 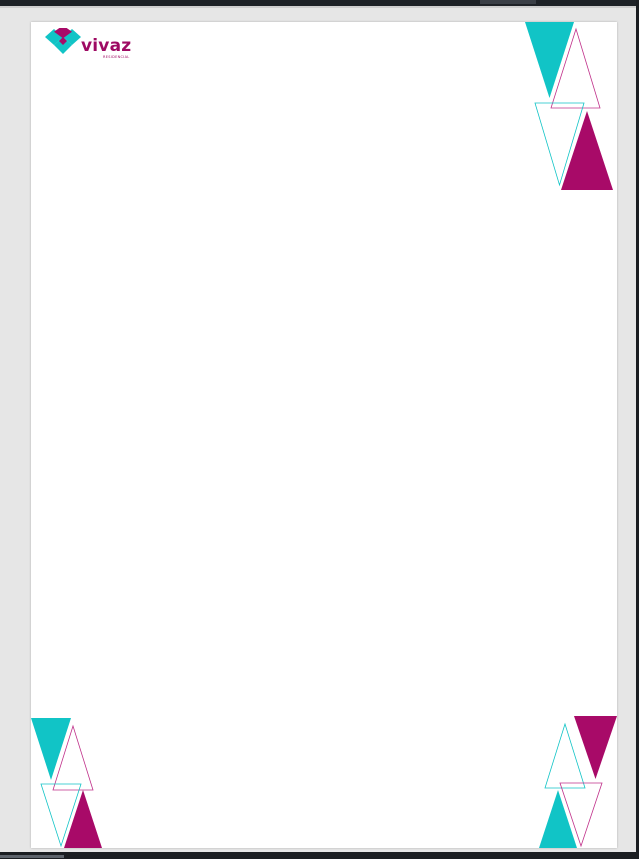 What do you see at coordinates (32, 856) in the screenshot?
I see `horizontal-scrollbar-thumb` at bounding box center [32, 856].